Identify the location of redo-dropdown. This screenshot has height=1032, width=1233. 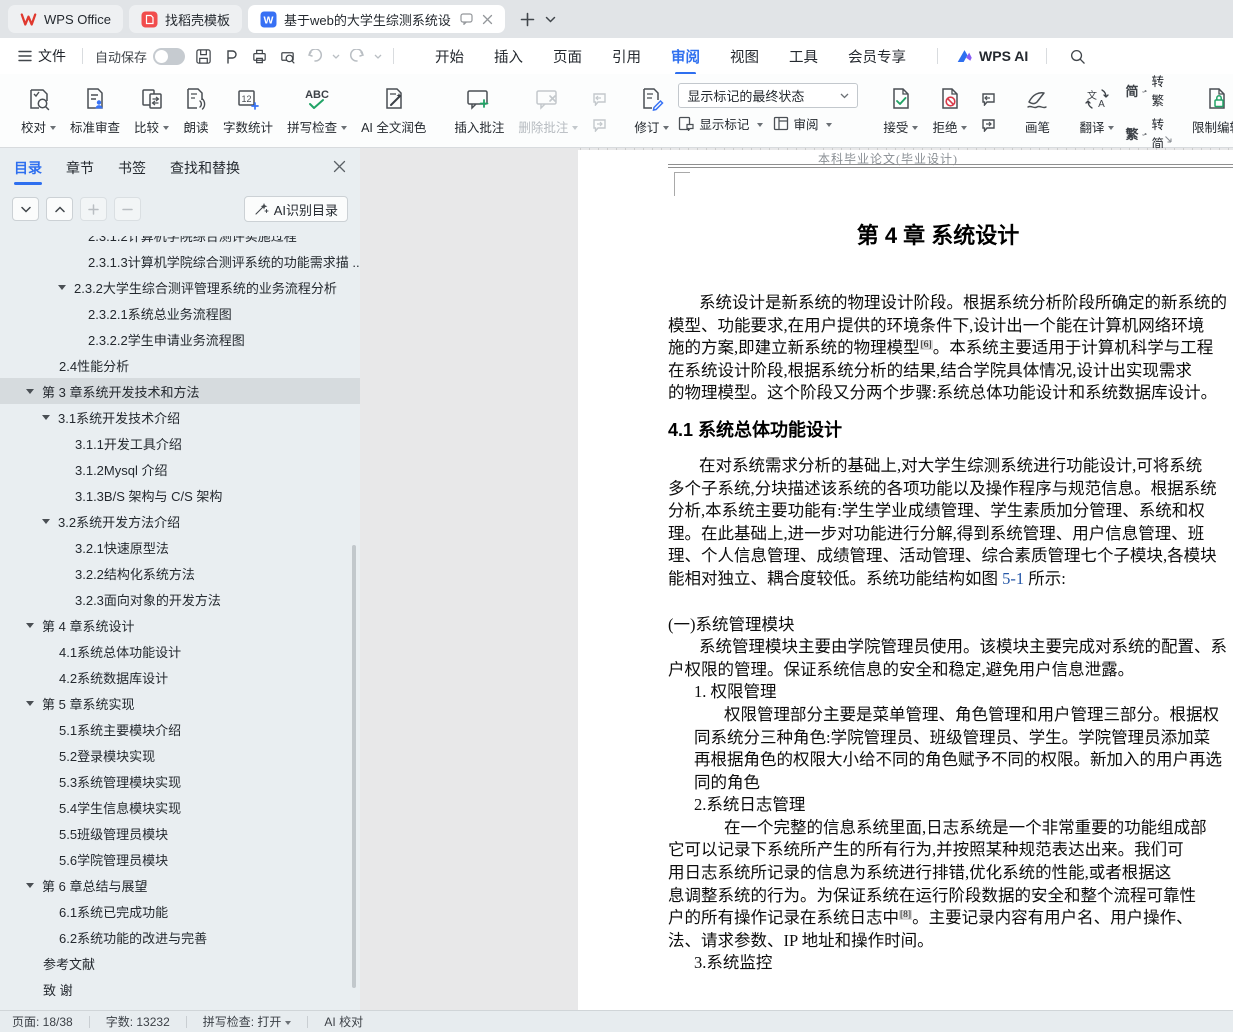
(378, 56).